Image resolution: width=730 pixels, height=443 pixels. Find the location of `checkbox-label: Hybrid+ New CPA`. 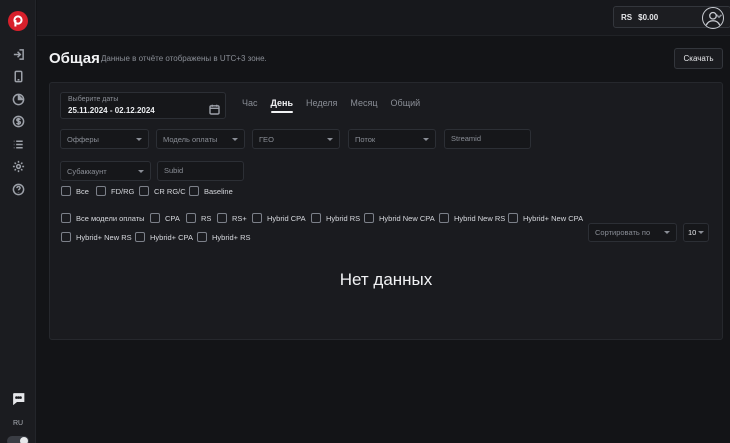

checkbox-label: Hybrid+ New CPA is located at coordinates (553, 218).